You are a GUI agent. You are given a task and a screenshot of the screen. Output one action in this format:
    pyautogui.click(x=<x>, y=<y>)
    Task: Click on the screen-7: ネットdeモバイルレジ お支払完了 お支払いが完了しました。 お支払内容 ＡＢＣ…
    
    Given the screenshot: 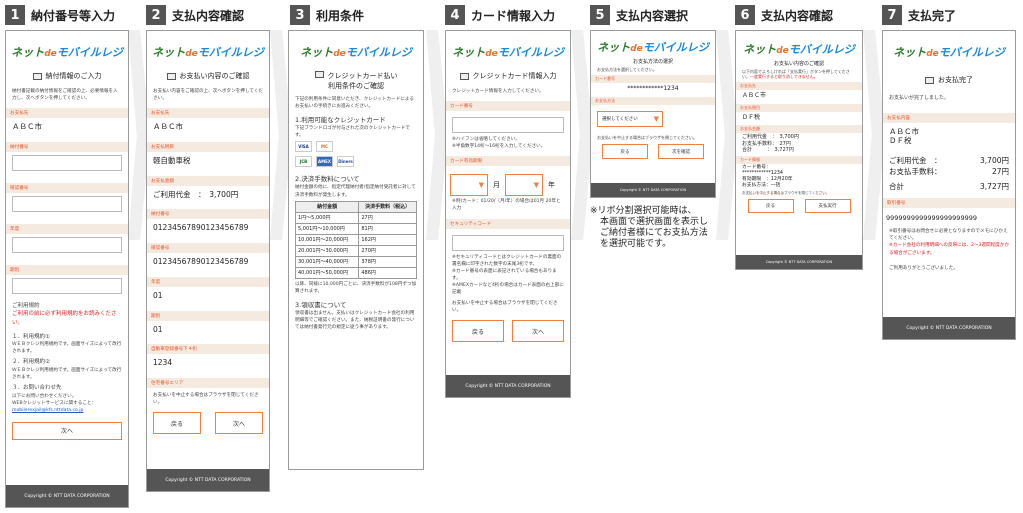 What is the action you would take?
    pyautogui.click(x=949, y=185)
    